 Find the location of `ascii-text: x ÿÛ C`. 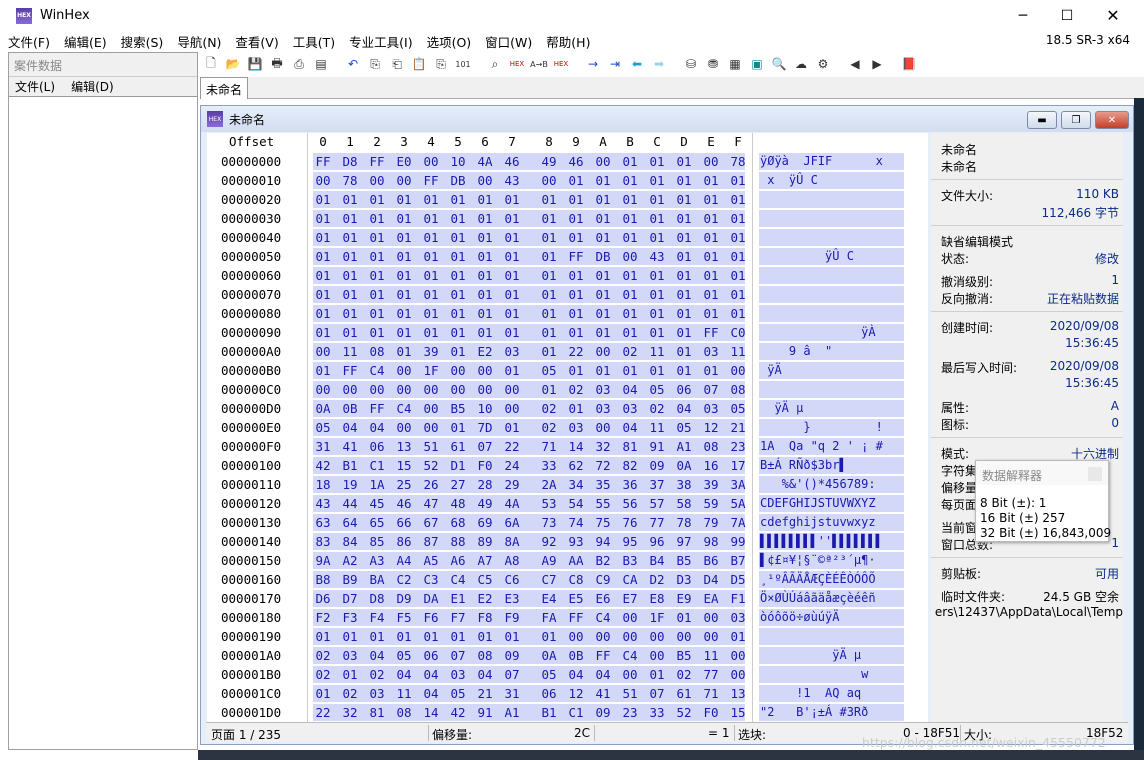

ascii-text: x ÿÛ C is located at coordinates (840, 180).